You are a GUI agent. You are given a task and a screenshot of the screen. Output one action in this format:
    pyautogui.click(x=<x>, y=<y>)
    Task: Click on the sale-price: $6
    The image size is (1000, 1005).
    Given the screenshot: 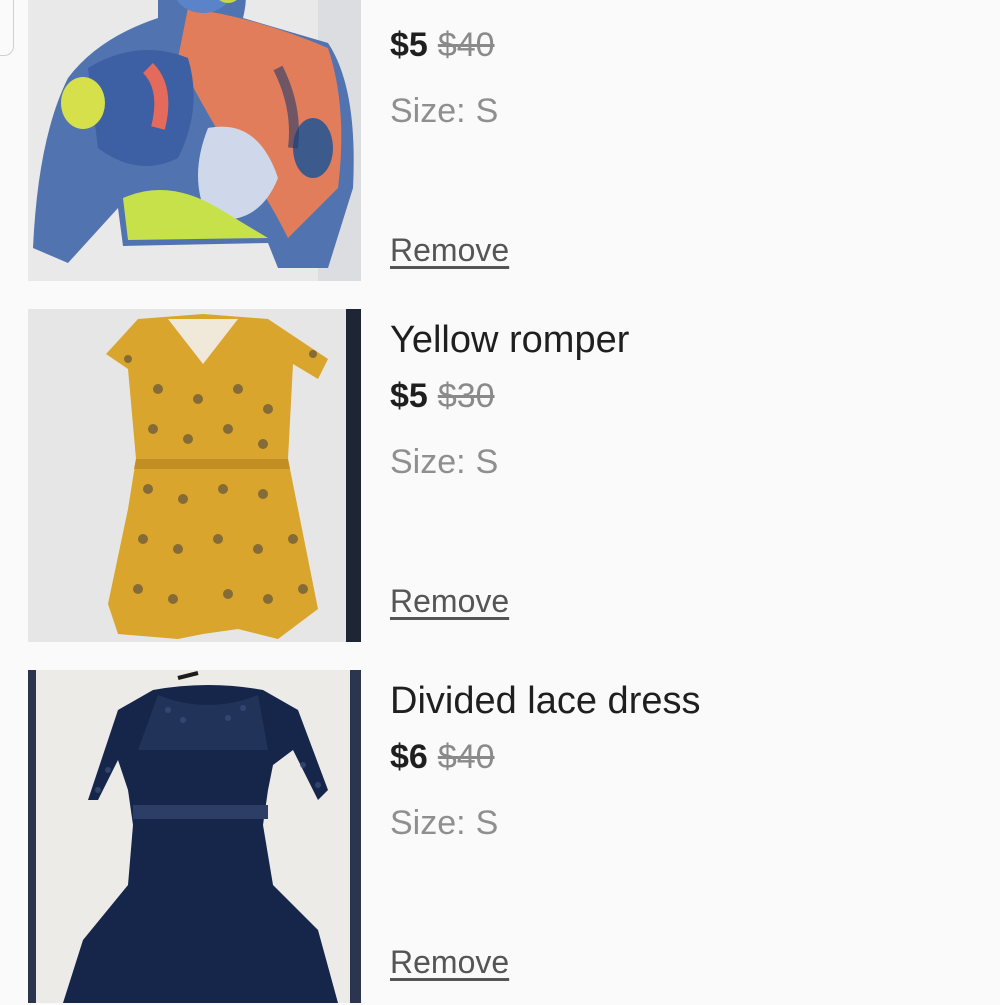 What is the action you would take?
    pyautogui.click(x=409, y=757)
    